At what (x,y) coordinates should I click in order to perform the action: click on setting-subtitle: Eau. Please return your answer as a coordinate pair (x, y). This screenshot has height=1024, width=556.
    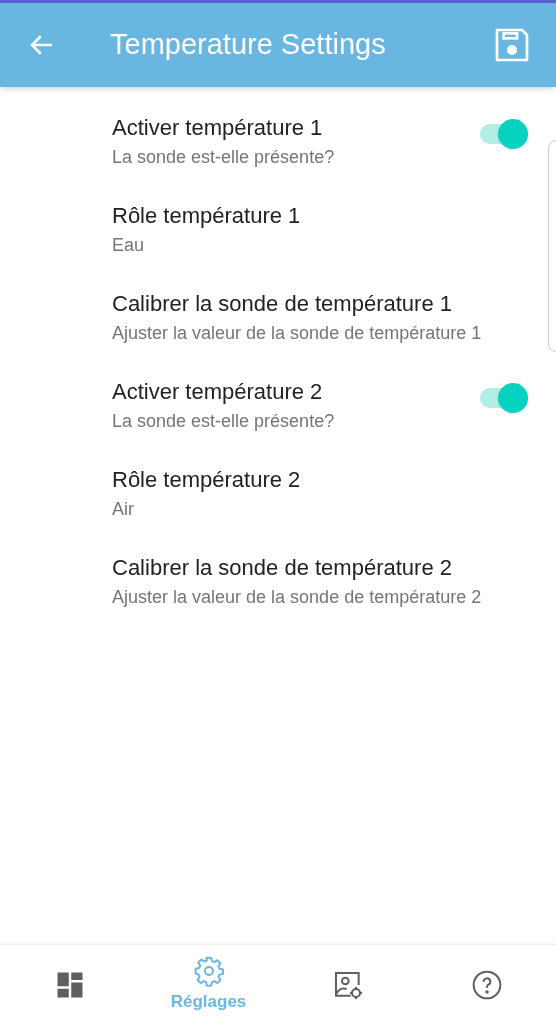
    Looking at the image, I should click on (129, 245).